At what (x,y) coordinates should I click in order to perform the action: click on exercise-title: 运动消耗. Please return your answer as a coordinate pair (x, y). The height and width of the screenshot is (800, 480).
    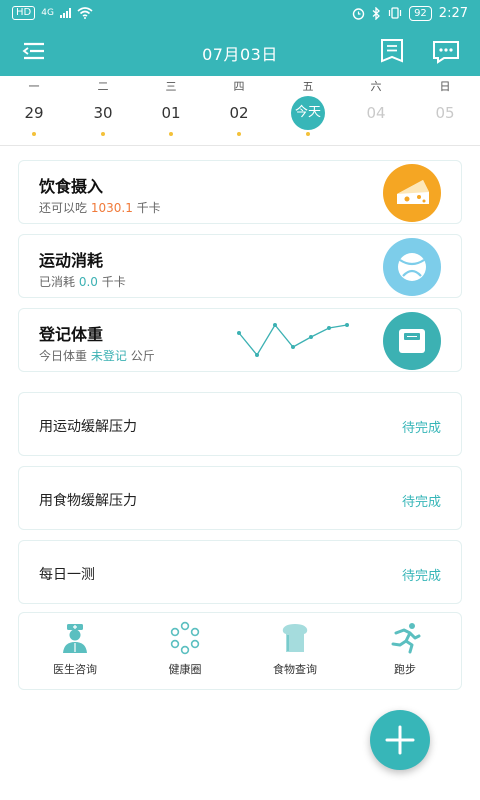
    Looking at the image, I should click on (71, 260).